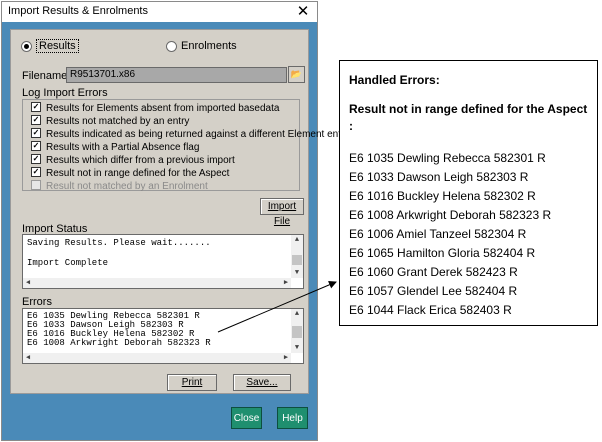 This screenshot has width=602, height=442. I want to click on callout-row: E6 1044 Flack Erica 582403 R, so click(430, 310).